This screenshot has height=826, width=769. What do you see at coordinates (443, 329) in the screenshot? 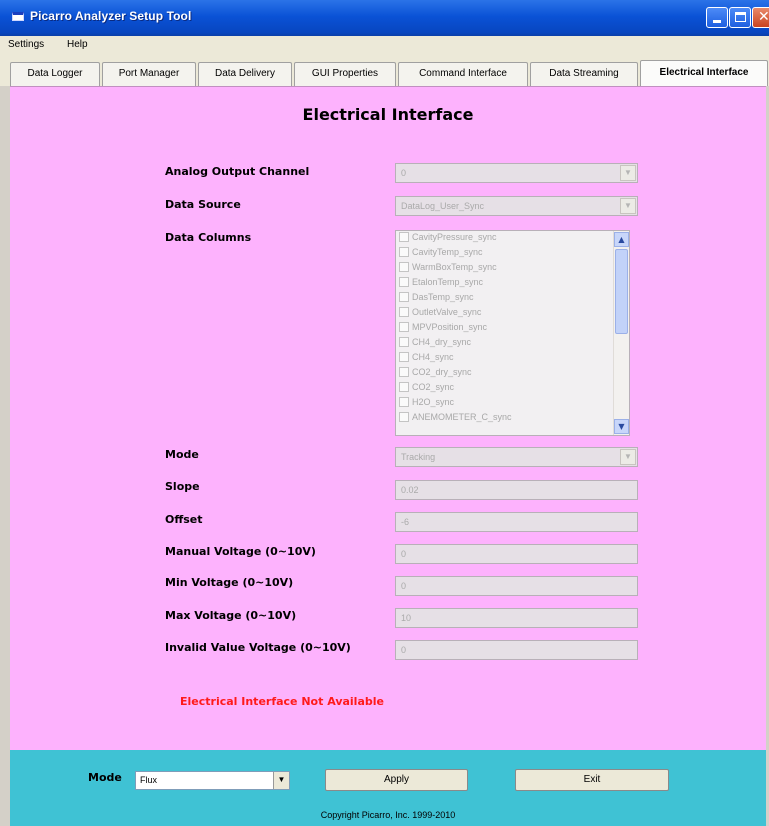
I see `list-item: MPVPosition_sync` at bounding box center [443, 329].